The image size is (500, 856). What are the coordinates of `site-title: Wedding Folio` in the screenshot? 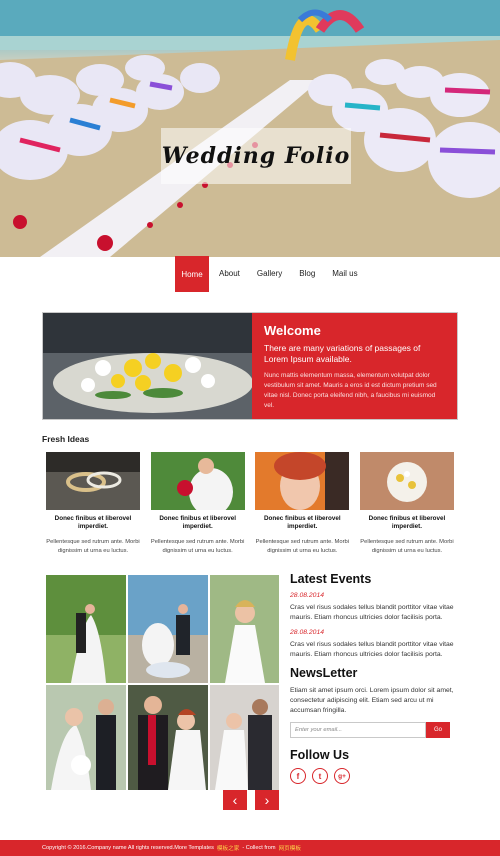 It's located at (256, 156).